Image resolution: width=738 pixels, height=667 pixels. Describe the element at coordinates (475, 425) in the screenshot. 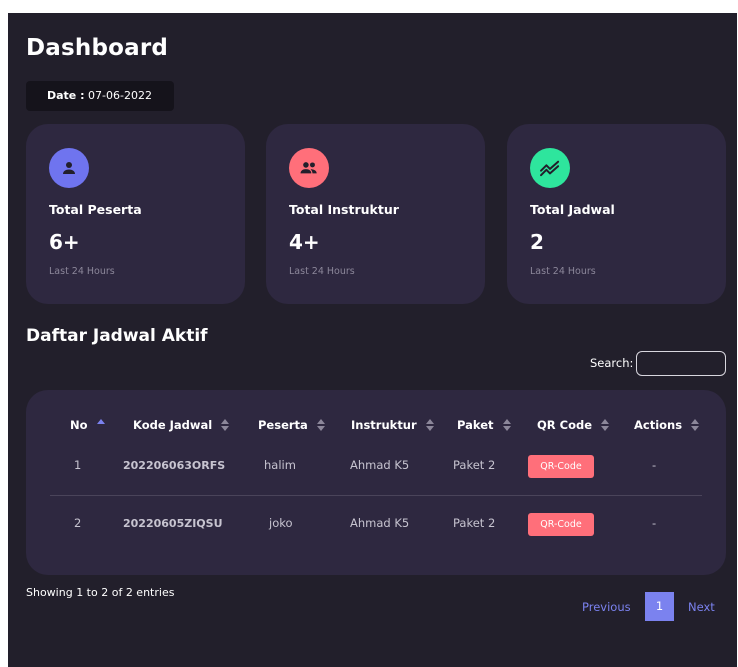

I see `column-header-label: Paket` at that location.